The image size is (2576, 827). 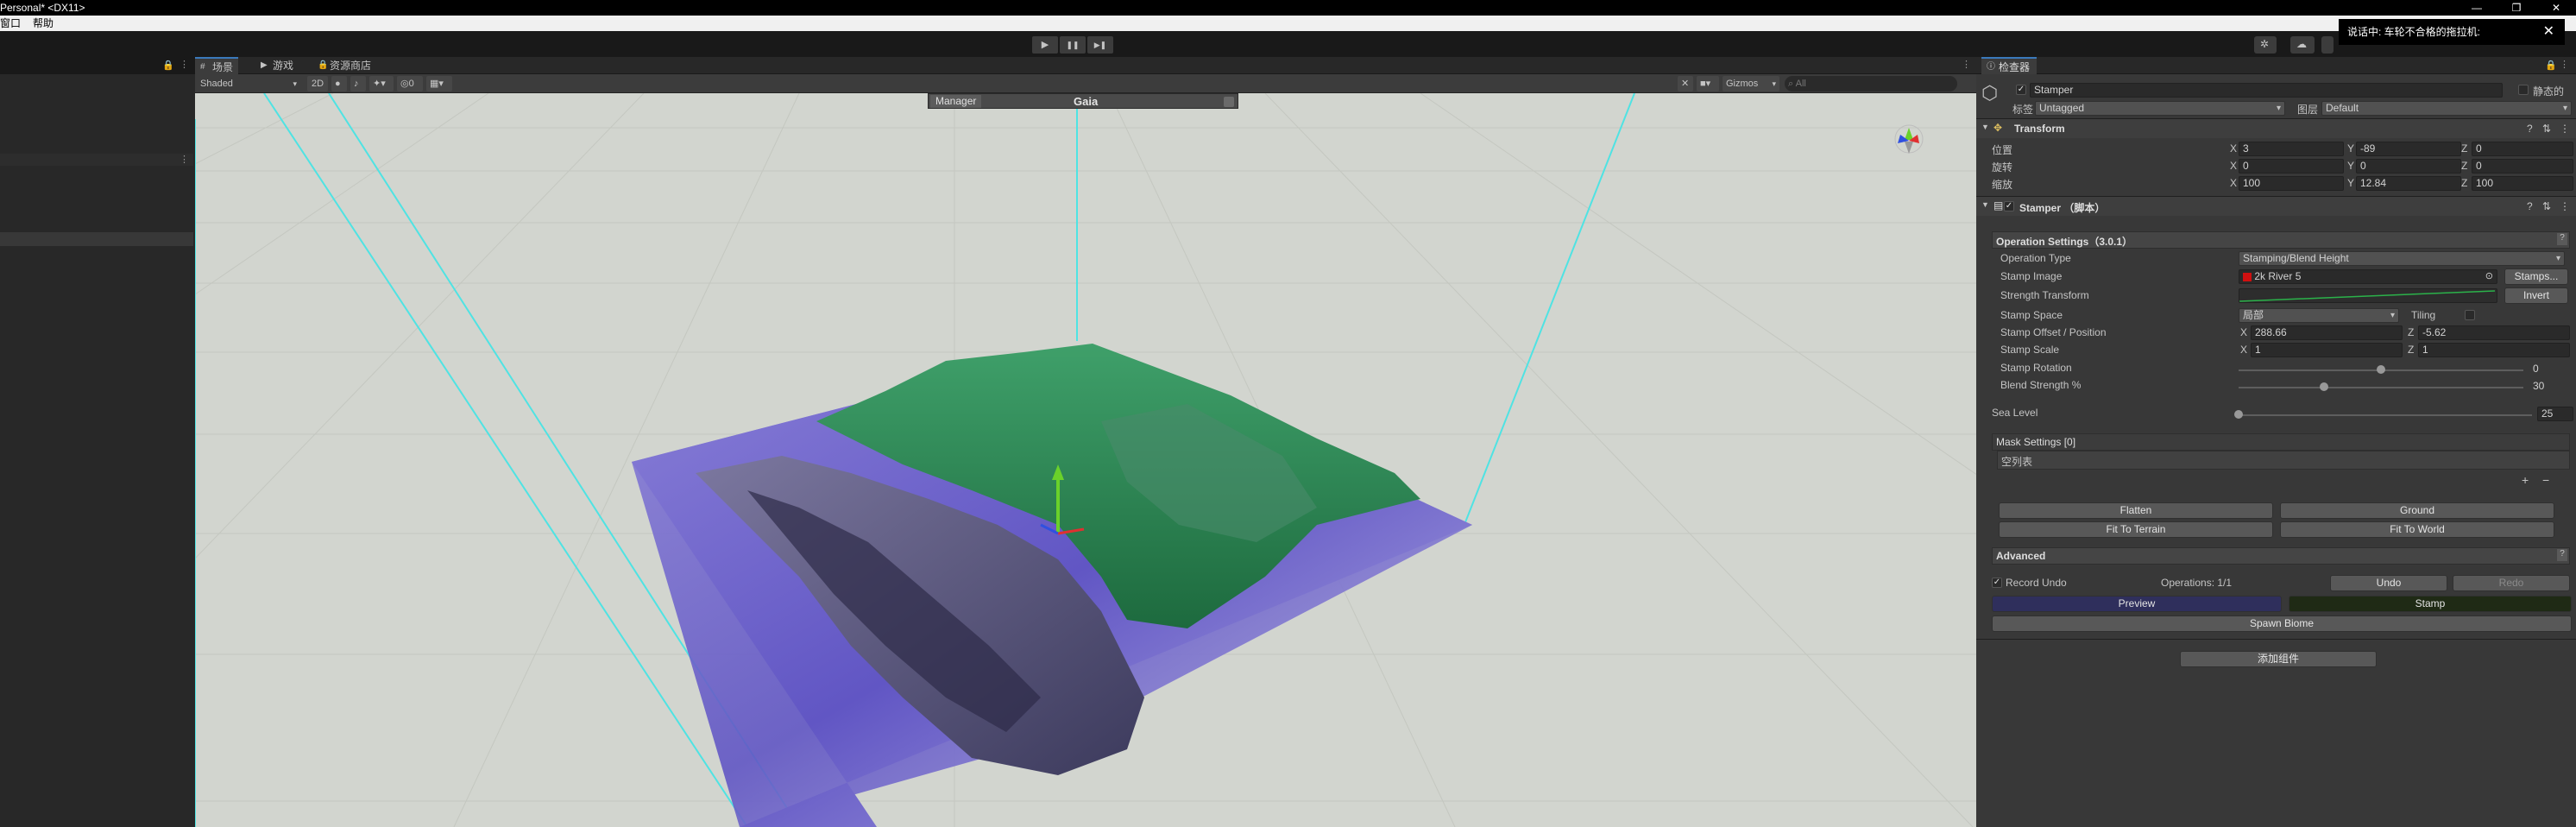 What do you see at coordinates (43, 23) in the screenshot?
I see `menu-help: 帮助` at bounding box center [43, 23].